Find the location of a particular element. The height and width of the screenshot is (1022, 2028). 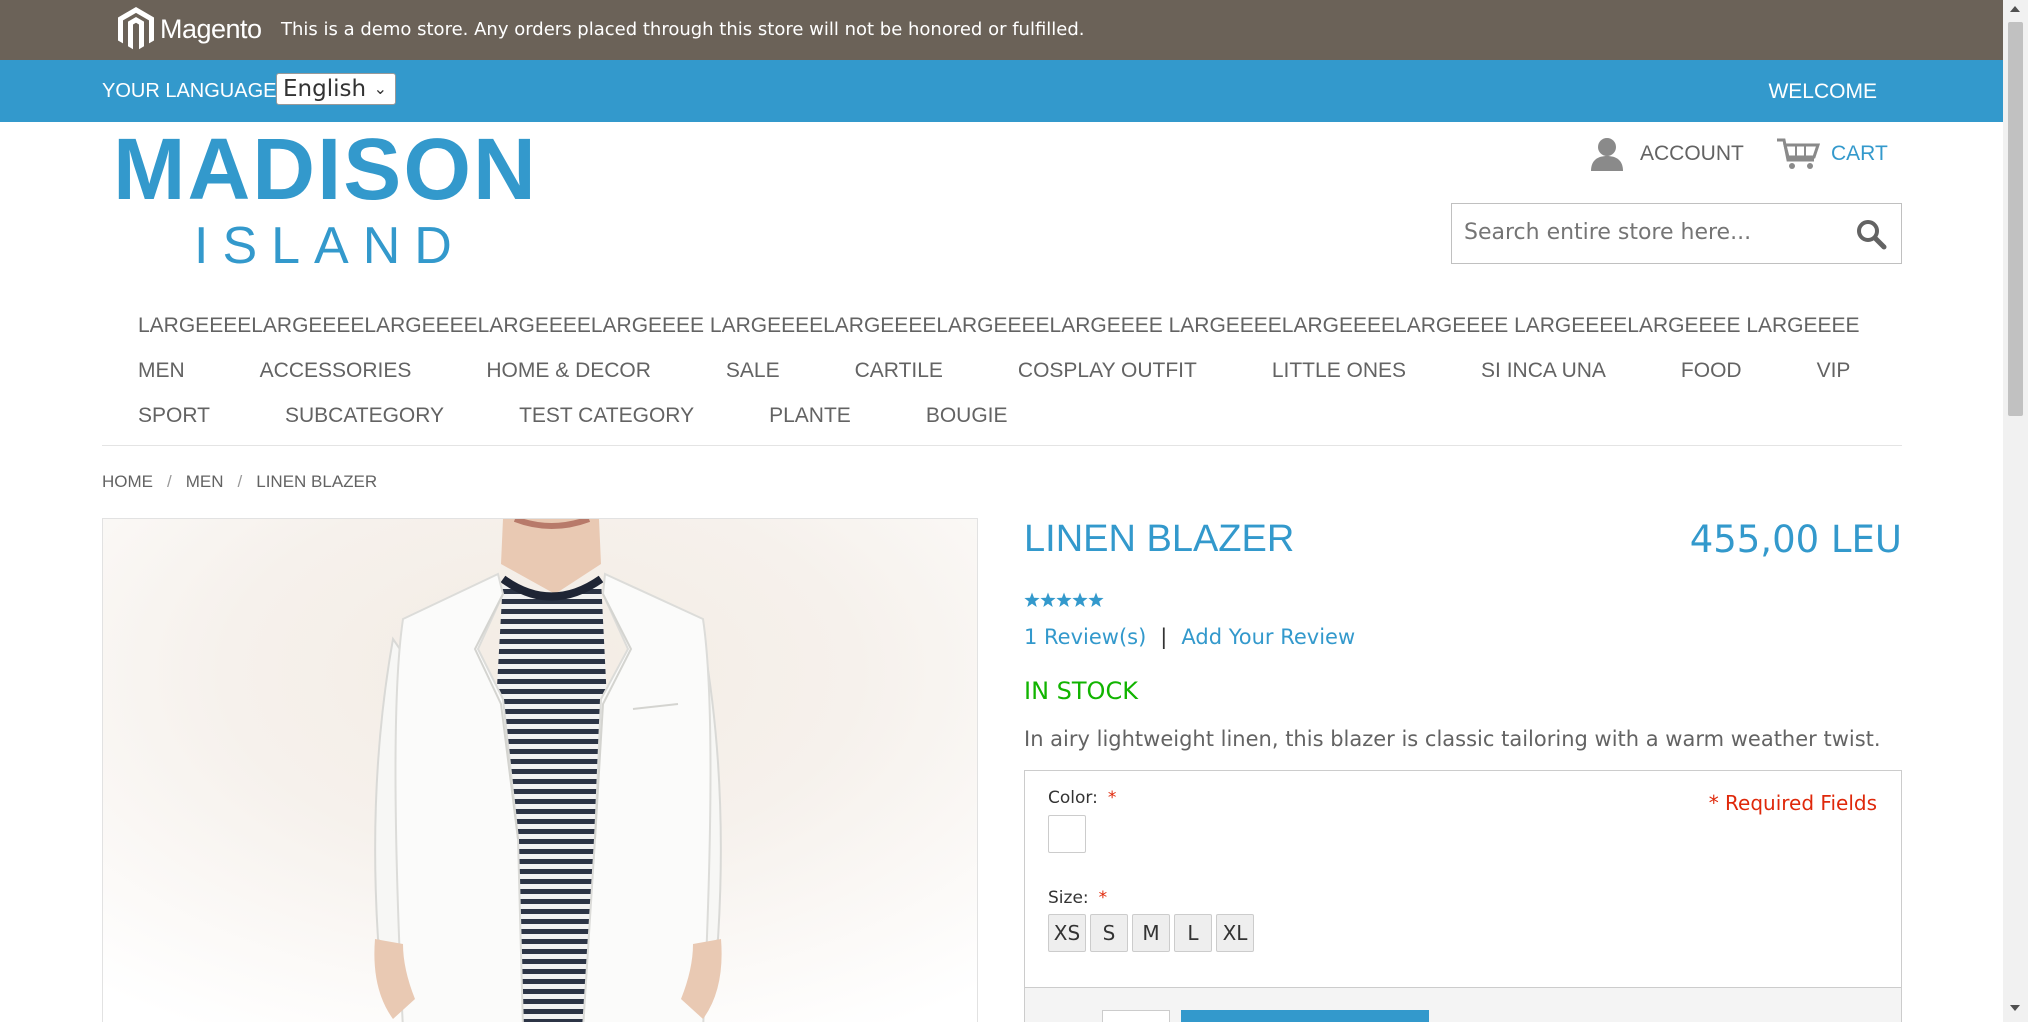

nav-item-plante: PLANTE is located at coordinates (810, 416).